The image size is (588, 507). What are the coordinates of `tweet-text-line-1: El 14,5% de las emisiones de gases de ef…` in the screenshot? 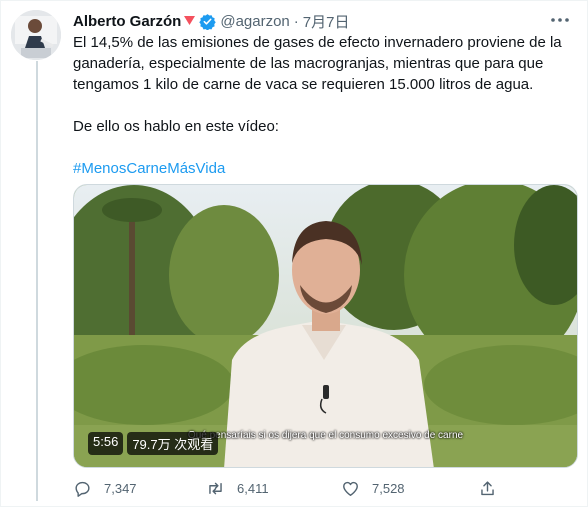 It's located at (317, 42).